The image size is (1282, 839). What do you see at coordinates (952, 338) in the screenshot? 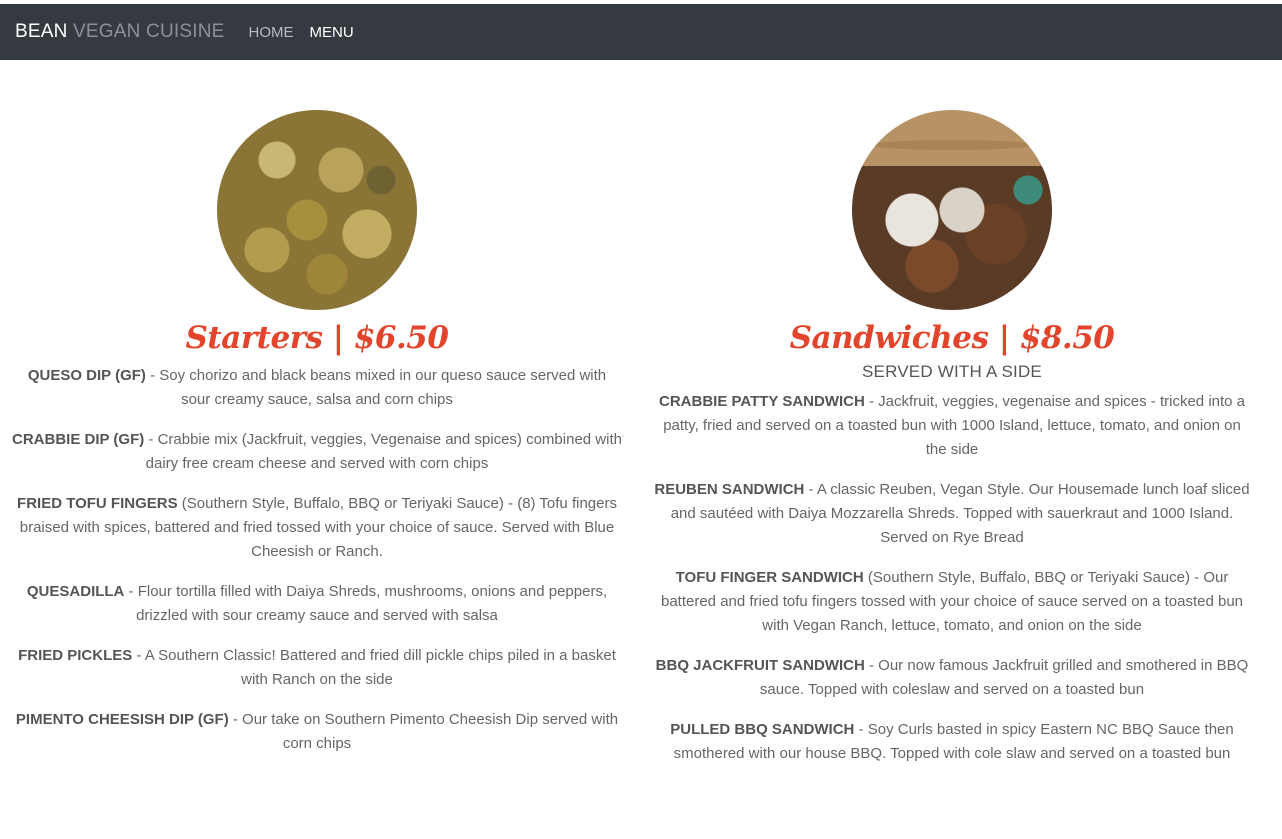
I see `sandwiches-title: Sandwiches | $8.50` at bounding box center [952, 338].